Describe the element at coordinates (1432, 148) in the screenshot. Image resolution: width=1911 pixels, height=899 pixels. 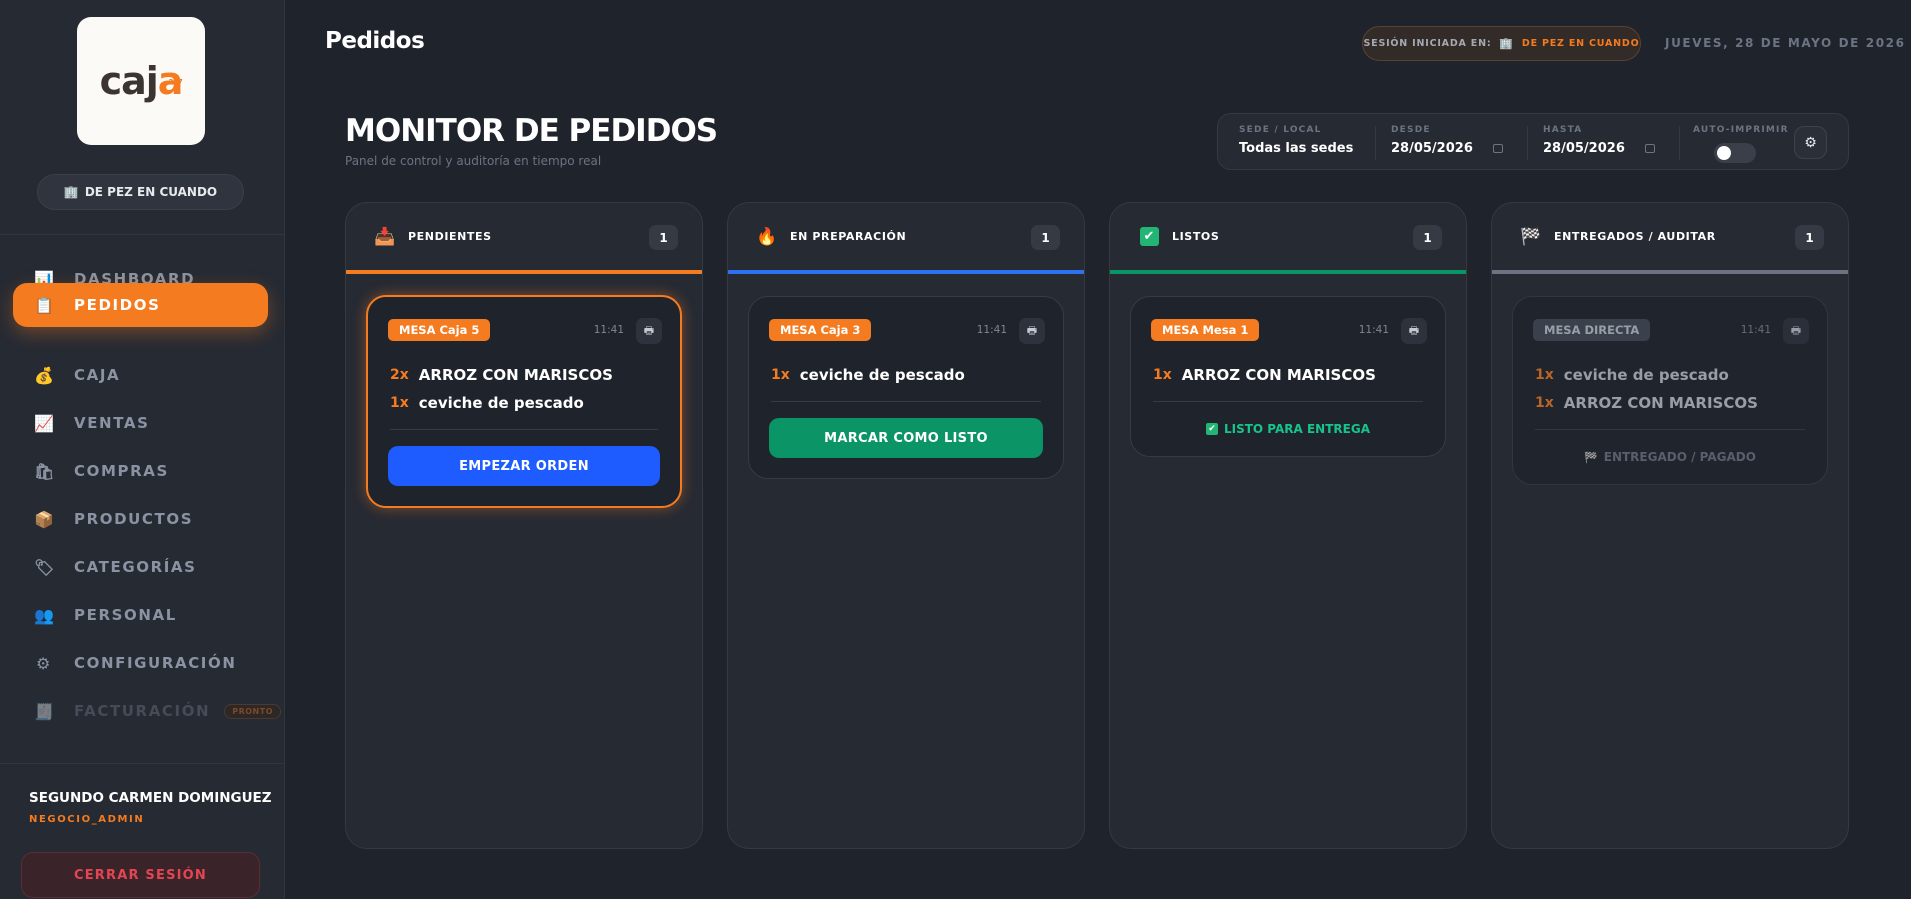
I see `desde-date-value: 28/05/2026` at that location.